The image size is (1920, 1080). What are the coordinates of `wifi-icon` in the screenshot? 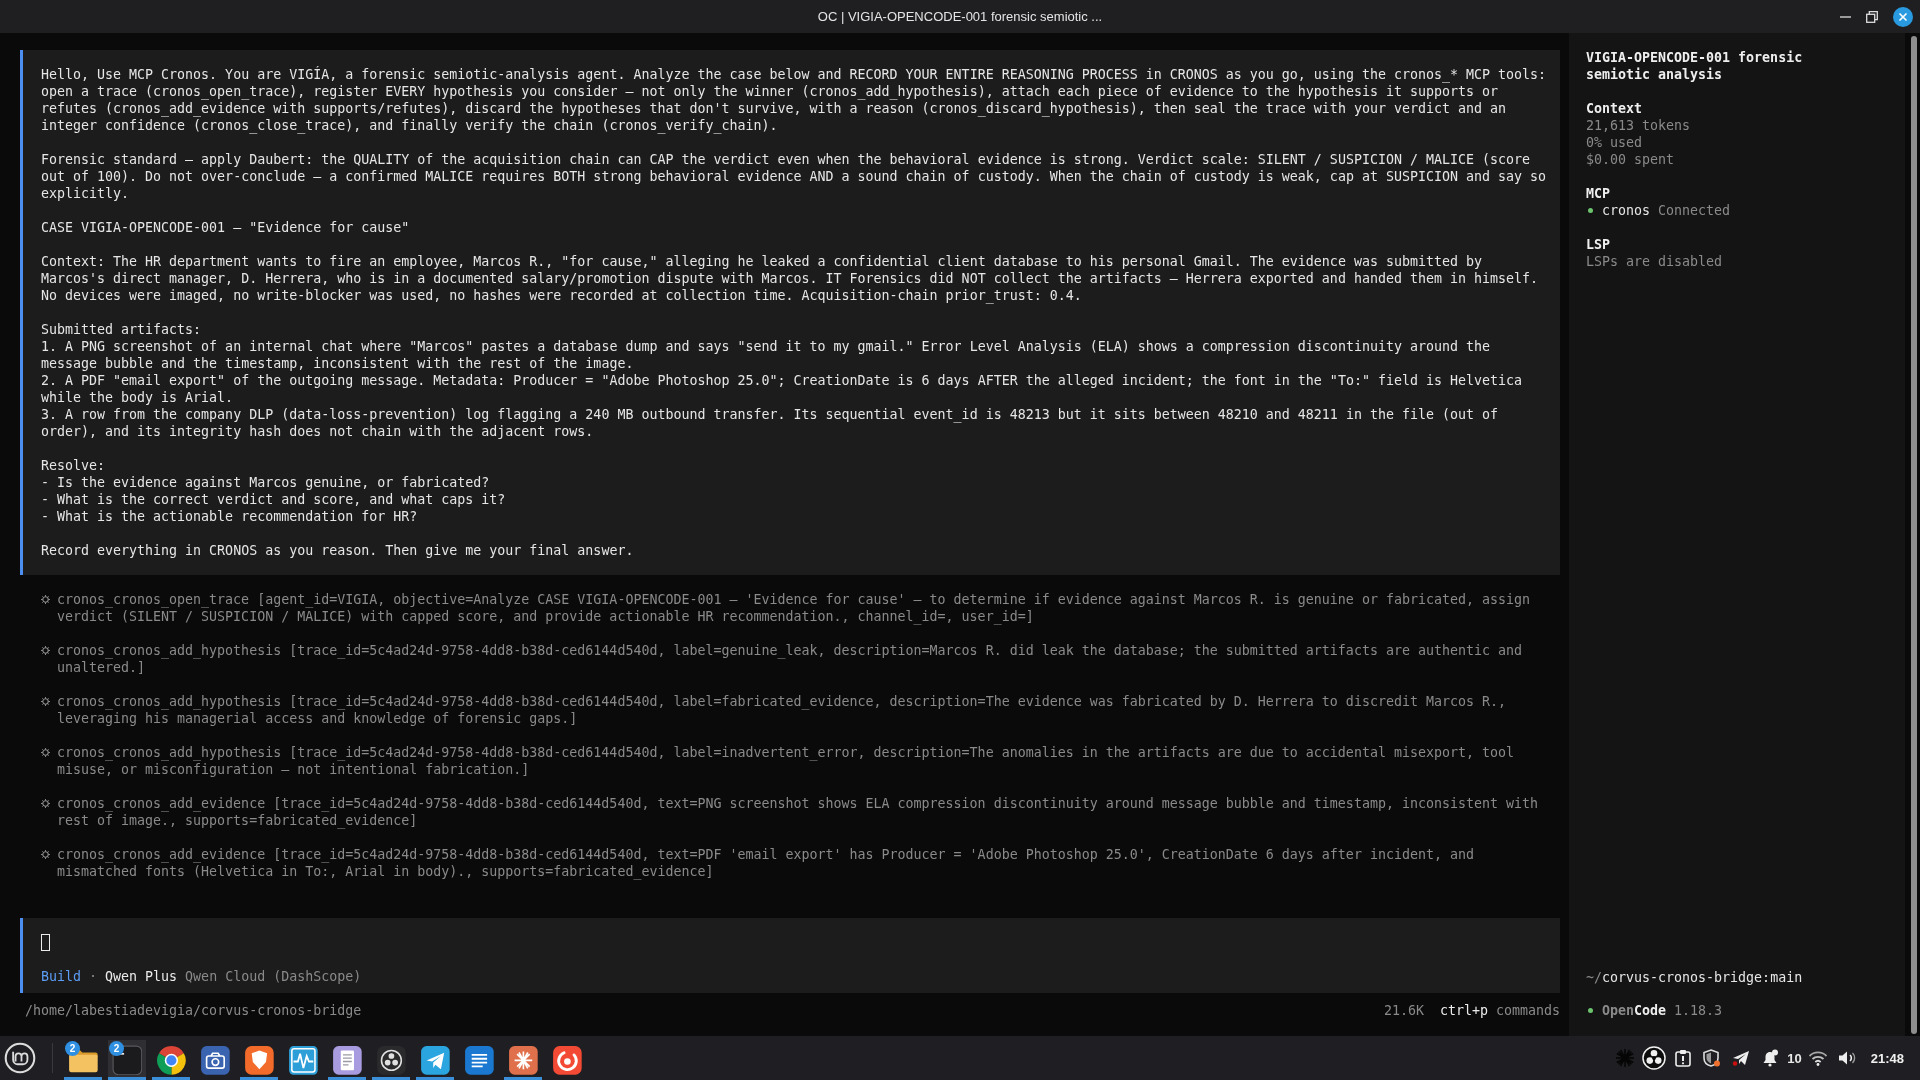 It's located at (1817, 1058).